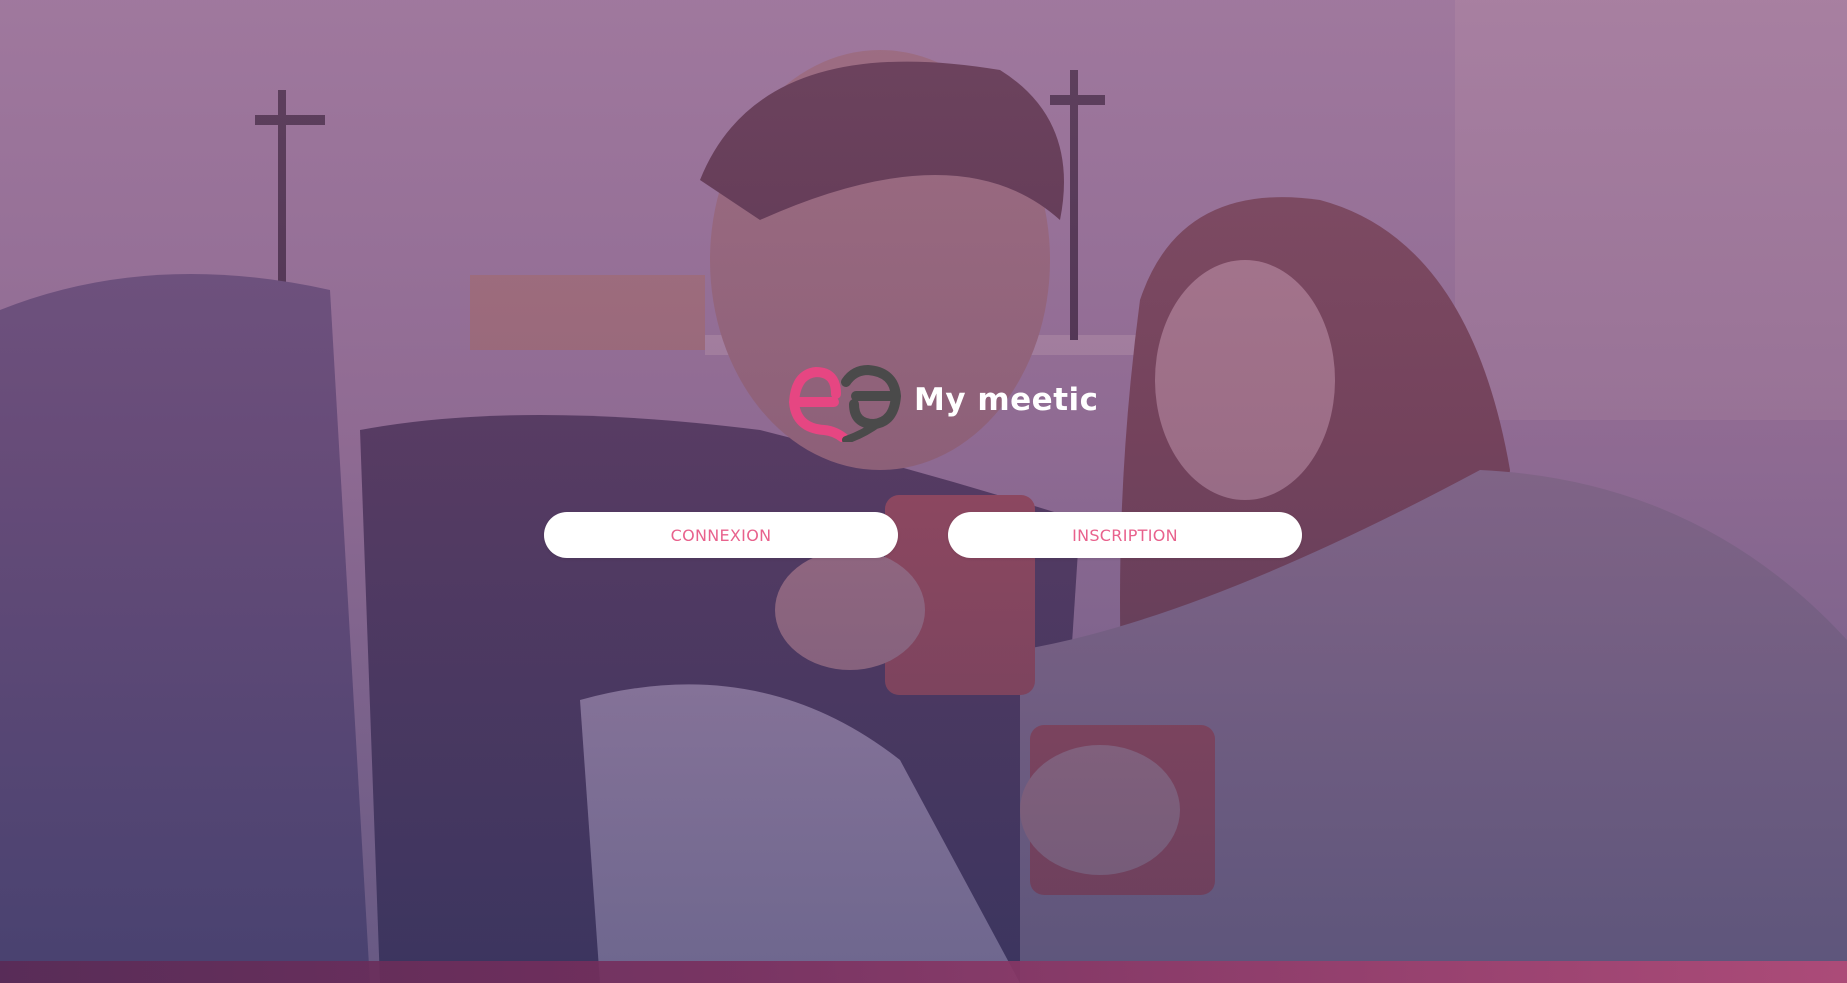  Describe the element at coordinates (1125, 535) in the screenshot. I see `signup-button: INSCRIPTION` at that location.